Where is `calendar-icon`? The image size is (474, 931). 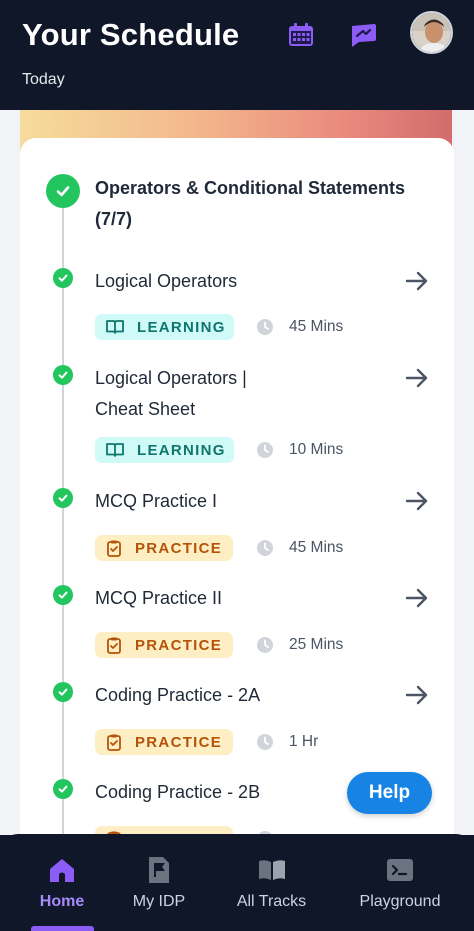 calendar-icon is located at coordinates (301, 35).